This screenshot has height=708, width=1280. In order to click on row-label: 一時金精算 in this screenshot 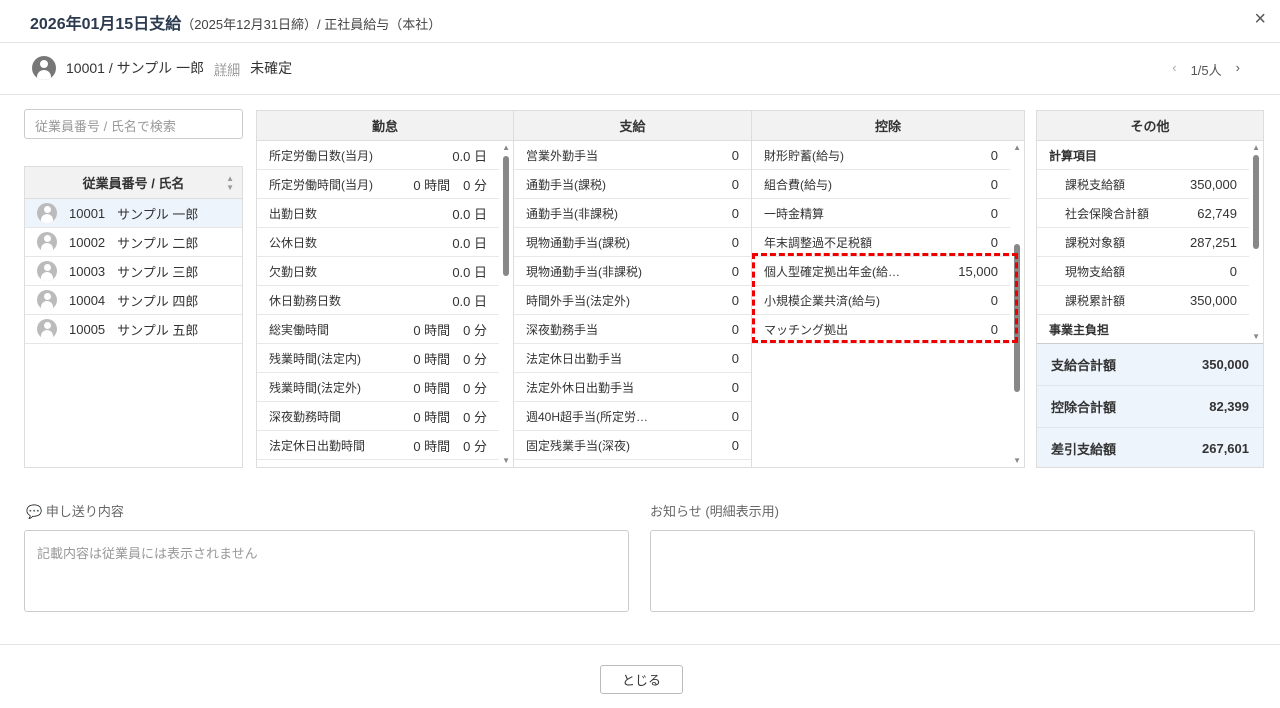, I will do `click(794, 213)`.